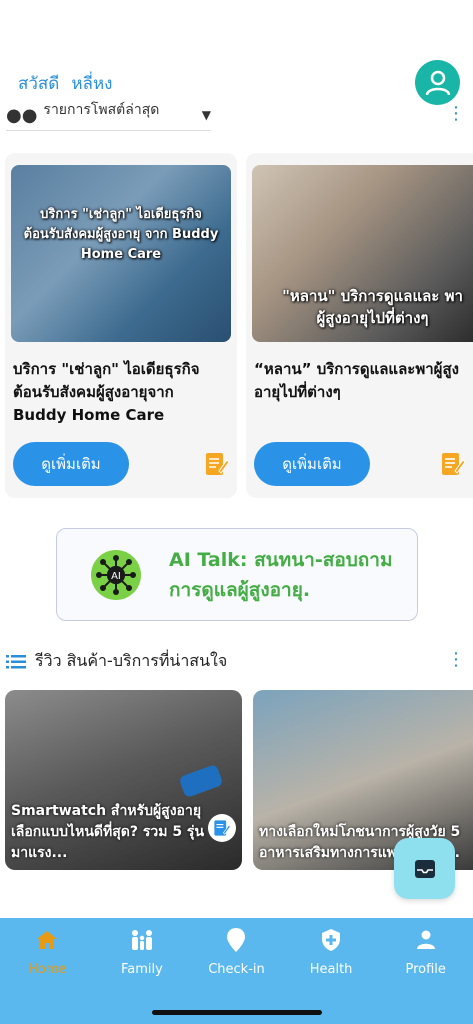 This screenshot has height=1024, width=473. Describe the element at coordinates (101, 110) in the screenshot. I see `section-label: รายการโพสต์ล่าสุด` at that location.